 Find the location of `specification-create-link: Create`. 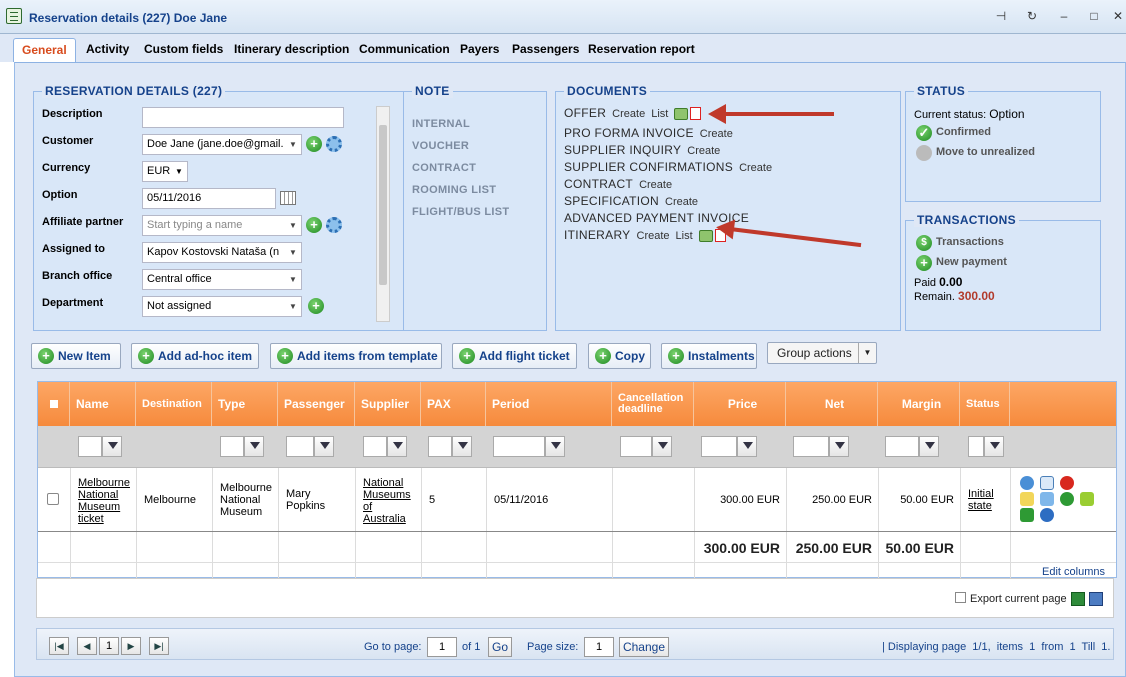

specification-create-link: Create is located at coordinates (681, 202).